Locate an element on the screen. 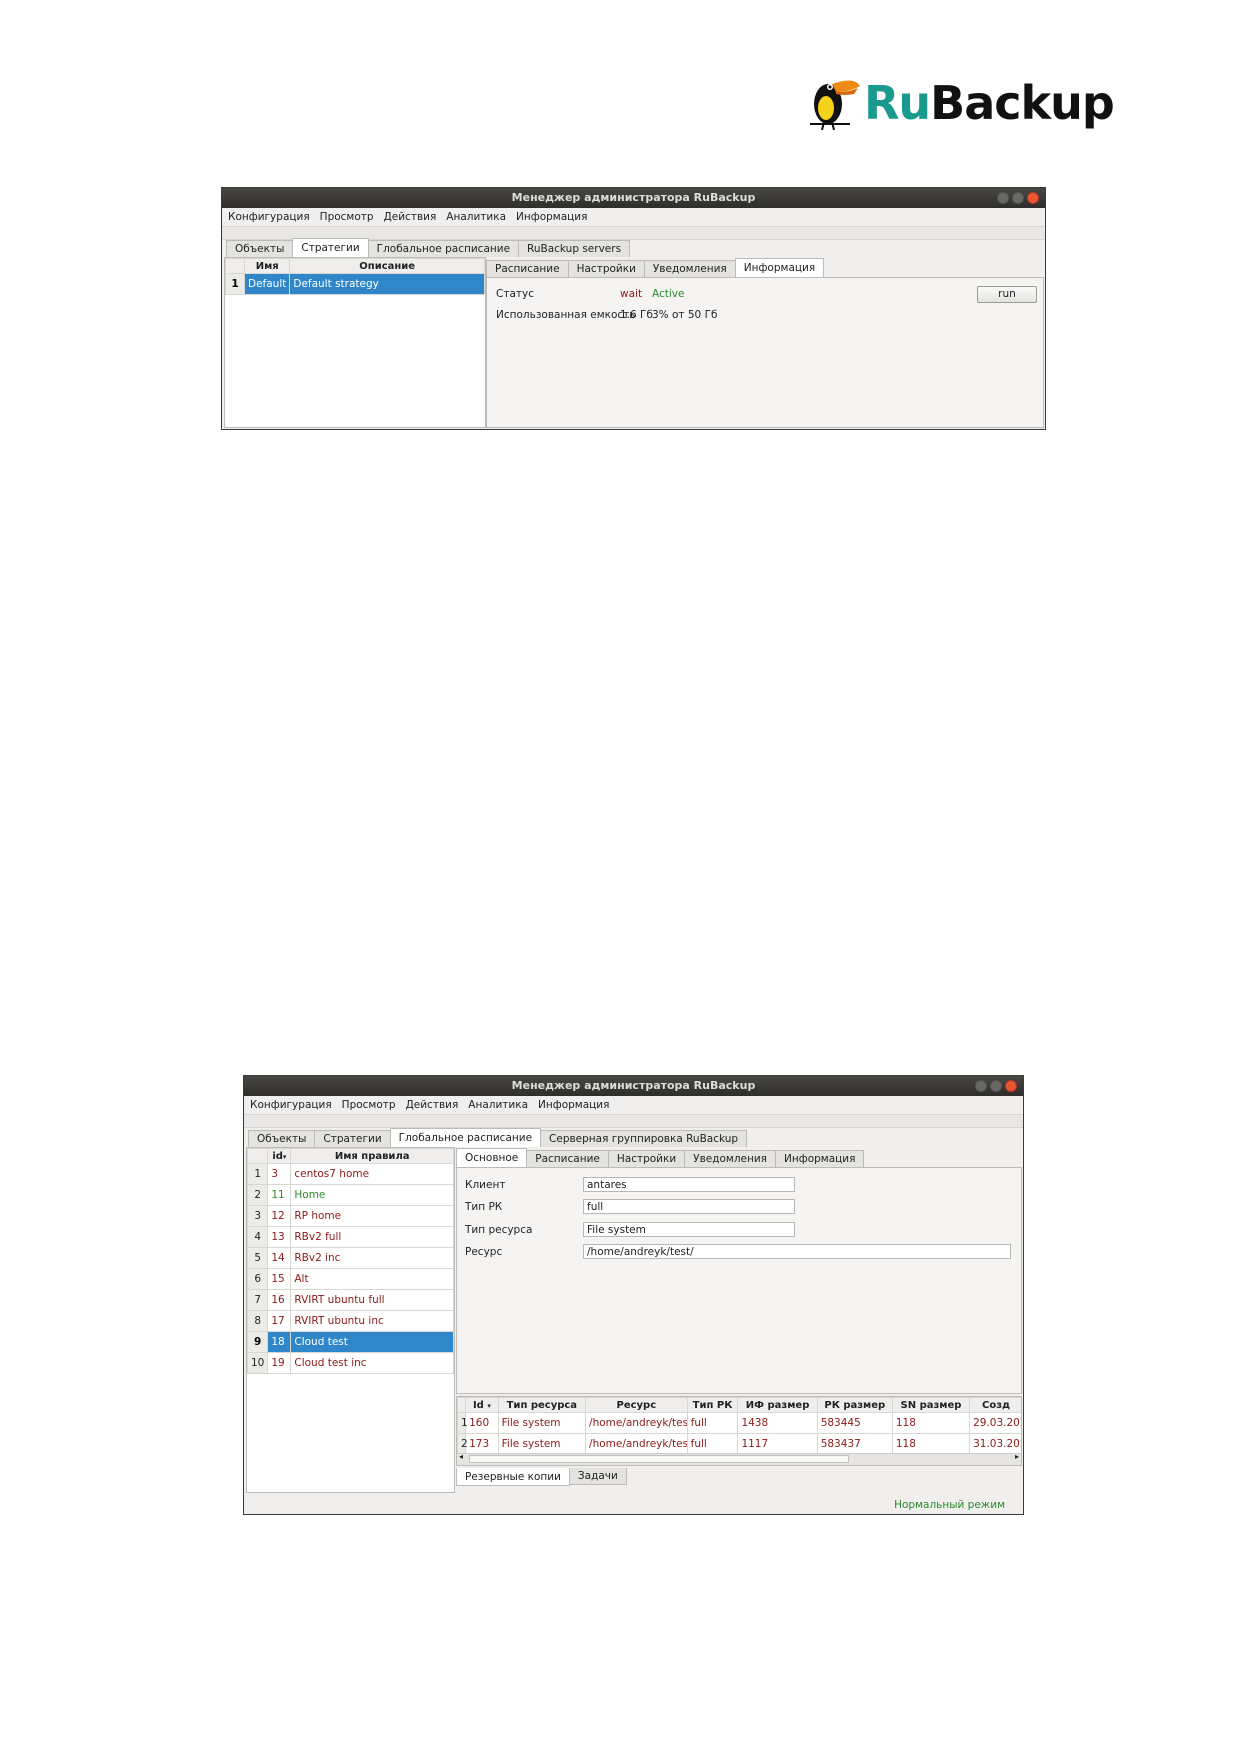 This screenshot has width=1239, height=1752. resource-field: /home/andreyk/test/ is located at coordinates (797, 1251).